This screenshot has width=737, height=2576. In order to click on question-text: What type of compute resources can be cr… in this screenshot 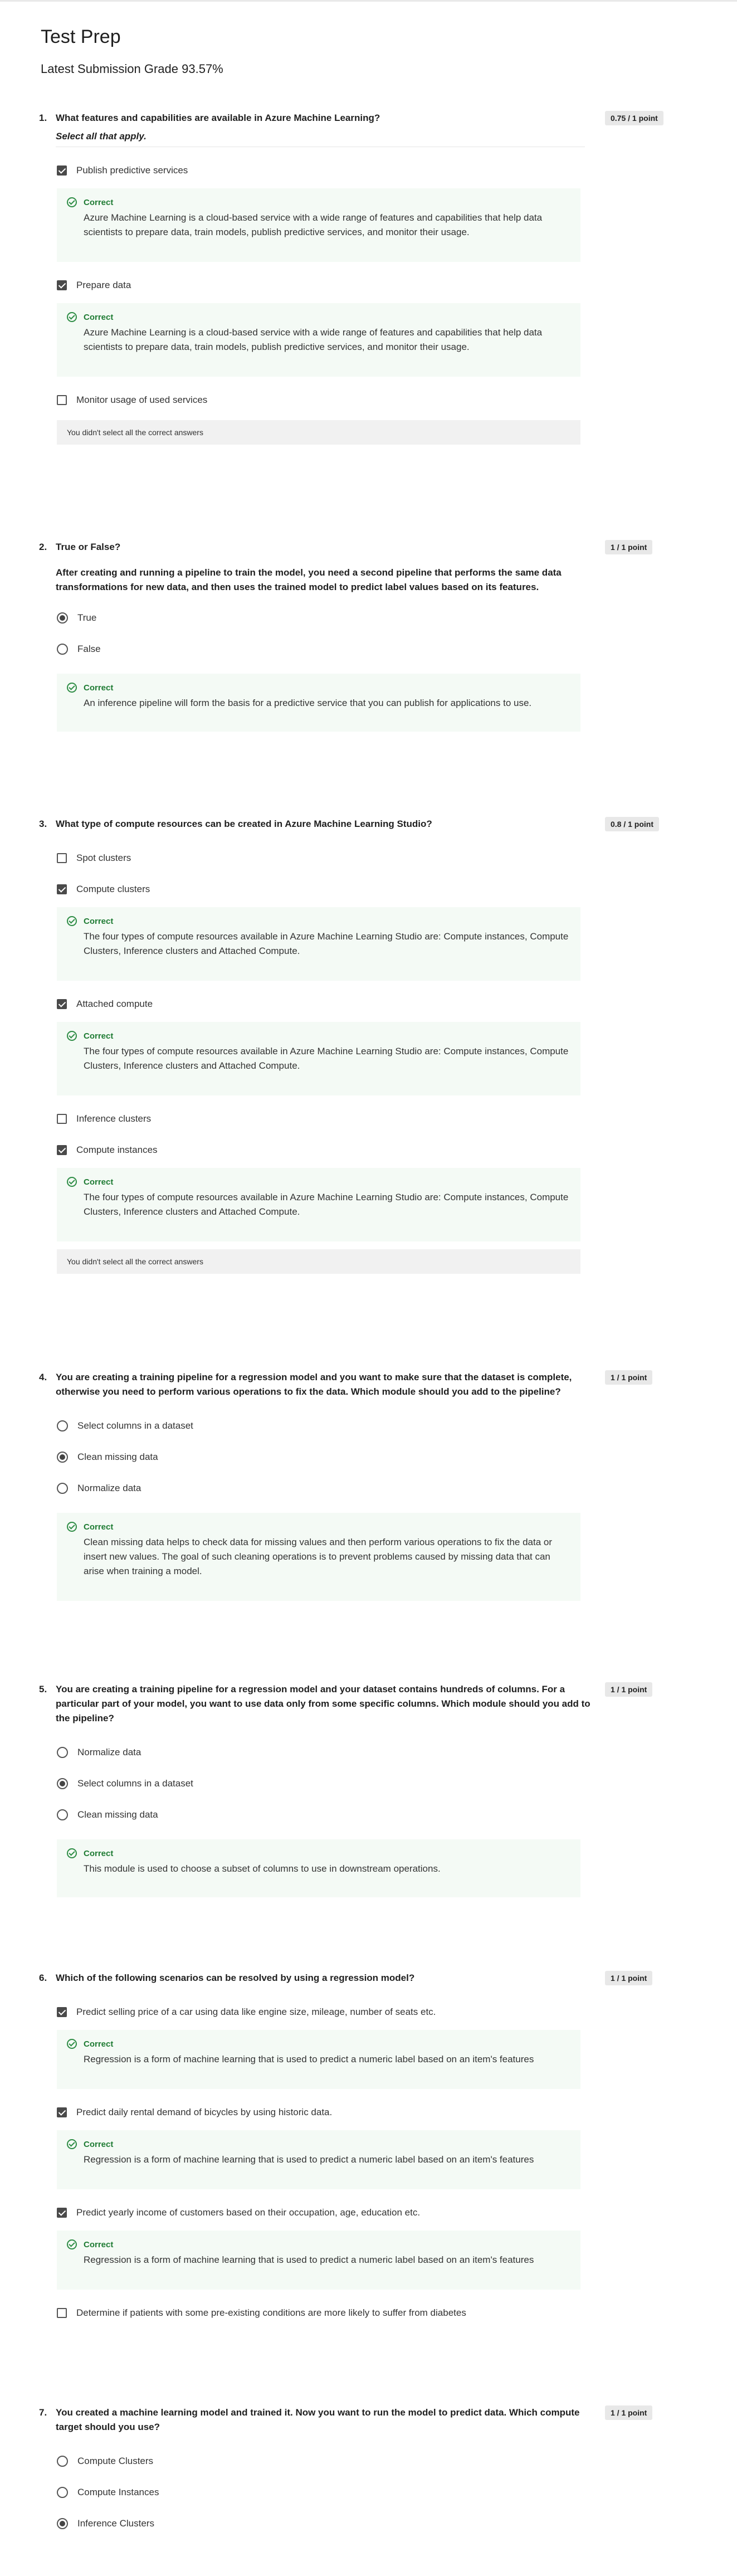, I will do `click(244, 824)`.